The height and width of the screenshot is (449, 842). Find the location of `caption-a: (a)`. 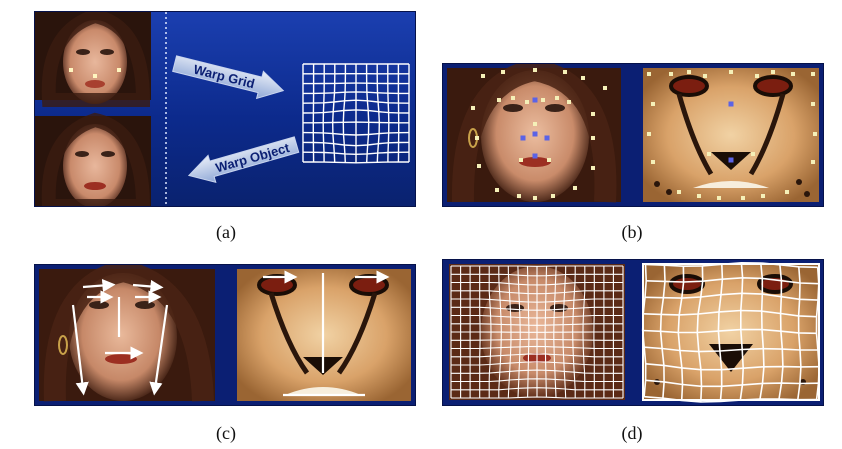

caption-a: (a) is located at coordinates (226, 232).